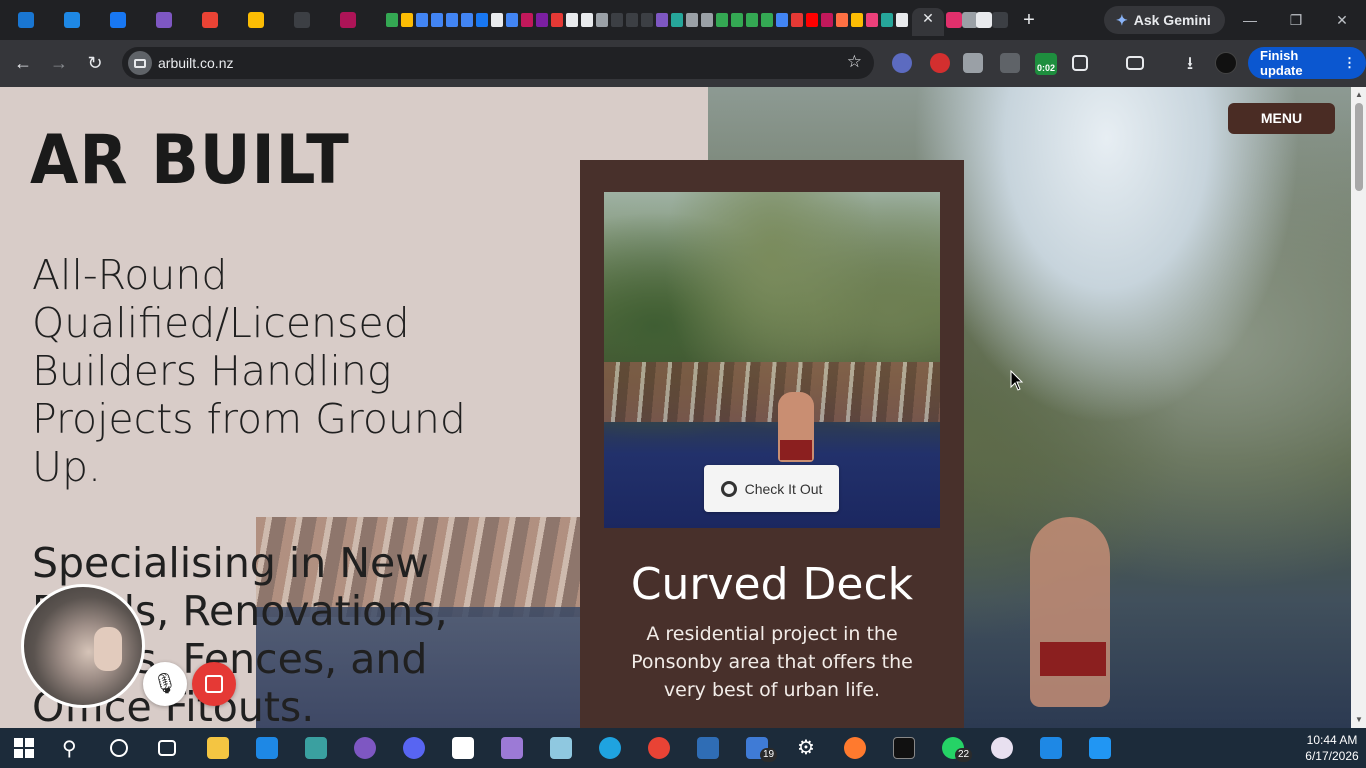  I want to click on outlook-tab-icon, so click(26, 20).